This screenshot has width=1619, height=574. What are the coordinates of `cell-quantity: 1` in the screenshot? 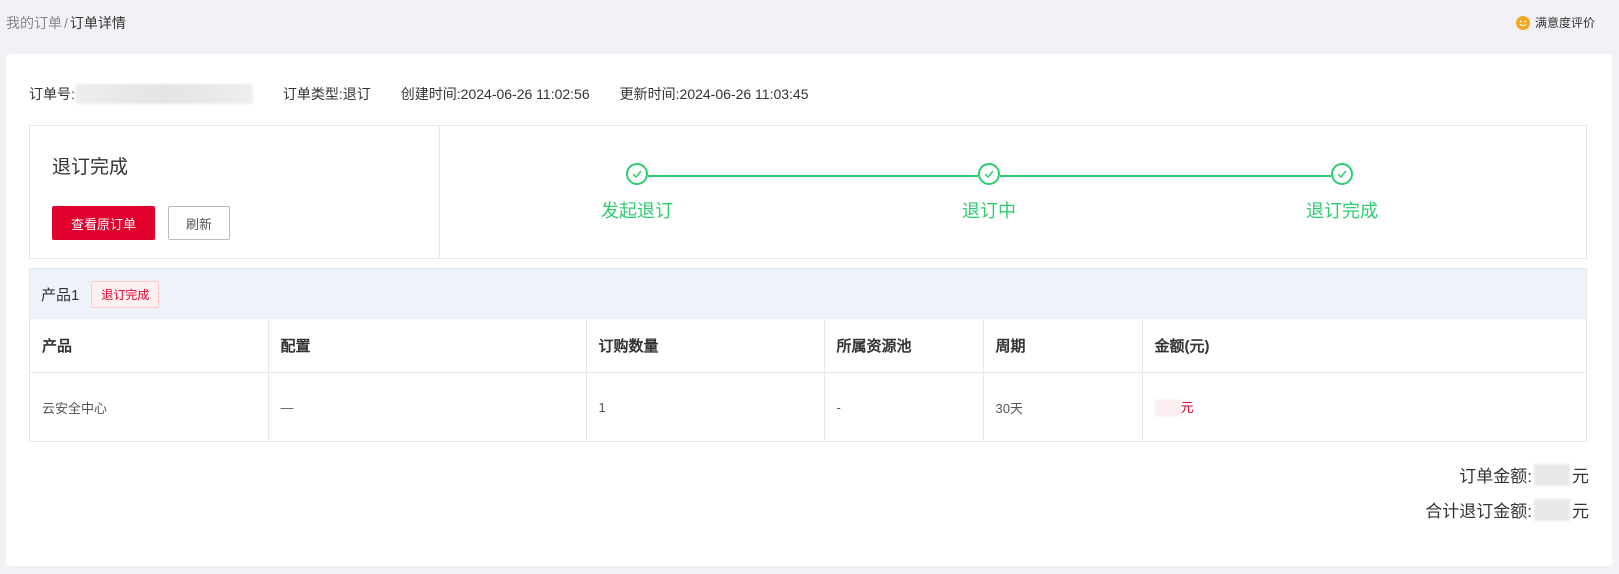 It's located at (705, 406).